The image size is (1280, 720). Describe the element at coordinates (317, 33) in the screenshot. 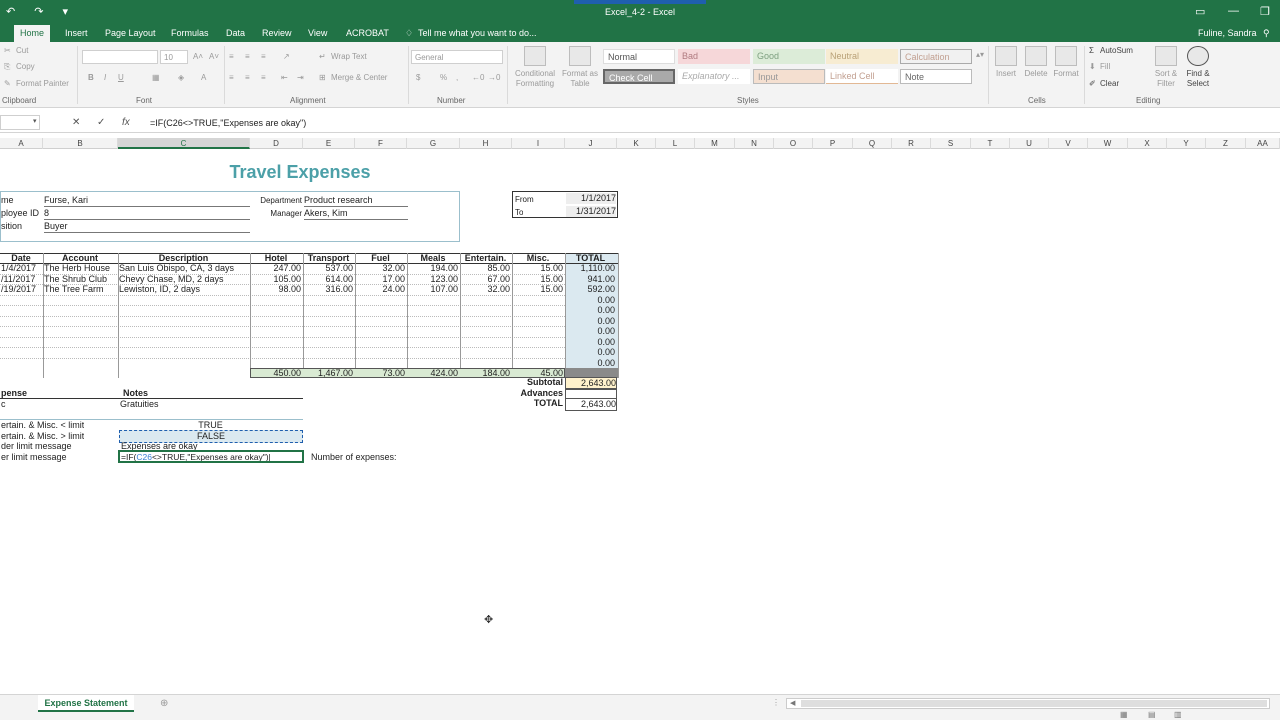

I see `tab-view: View` at that location.